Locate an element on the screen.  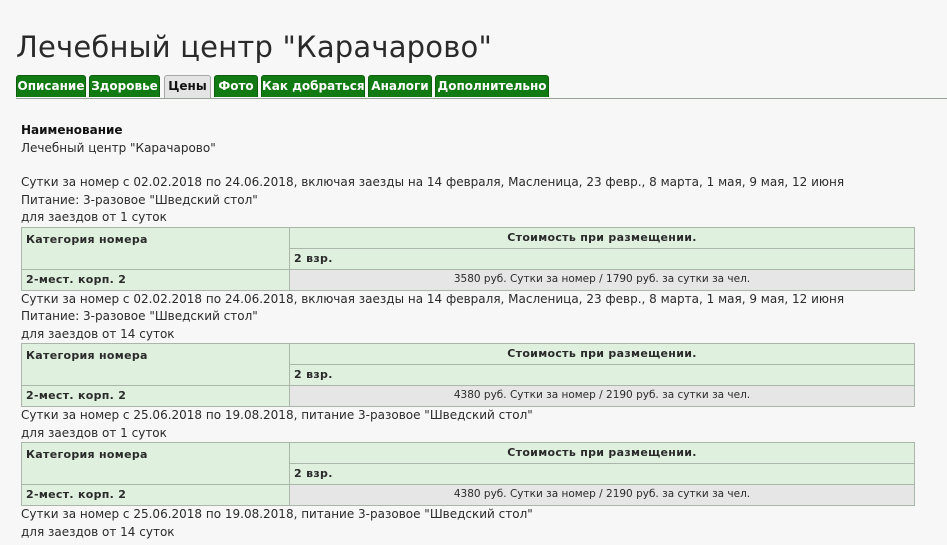
tab-analogs: Аналоги is located at coordinates (400, 86).